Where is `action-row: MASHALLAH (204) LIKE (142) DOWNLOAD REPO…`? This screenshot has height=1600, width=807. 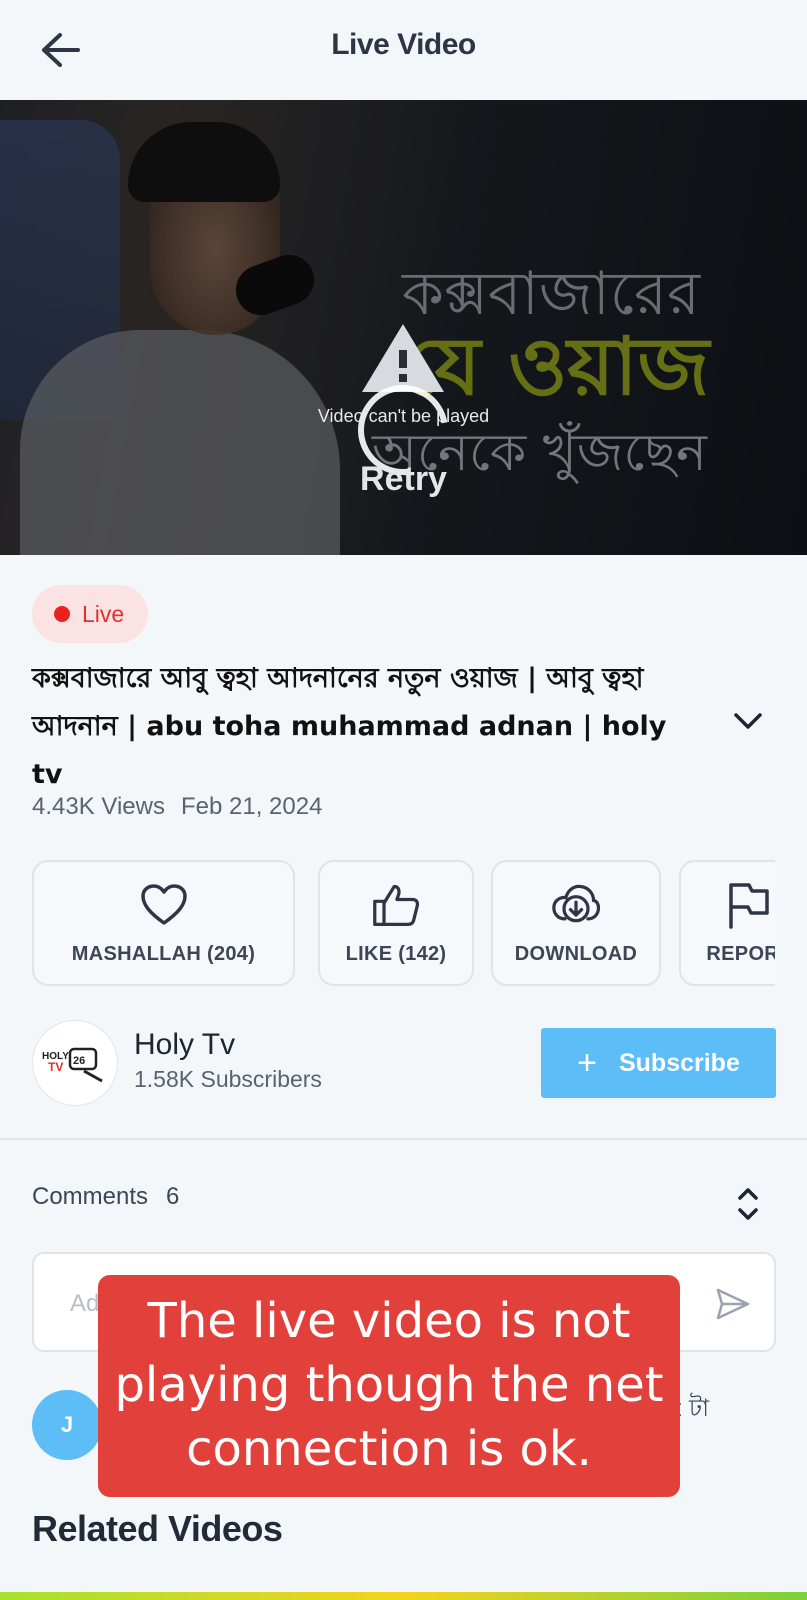 action-row: MASHALLAH (204) LIKE (142) DOWNLOAD REPO… is located at coordinates (403, 924).